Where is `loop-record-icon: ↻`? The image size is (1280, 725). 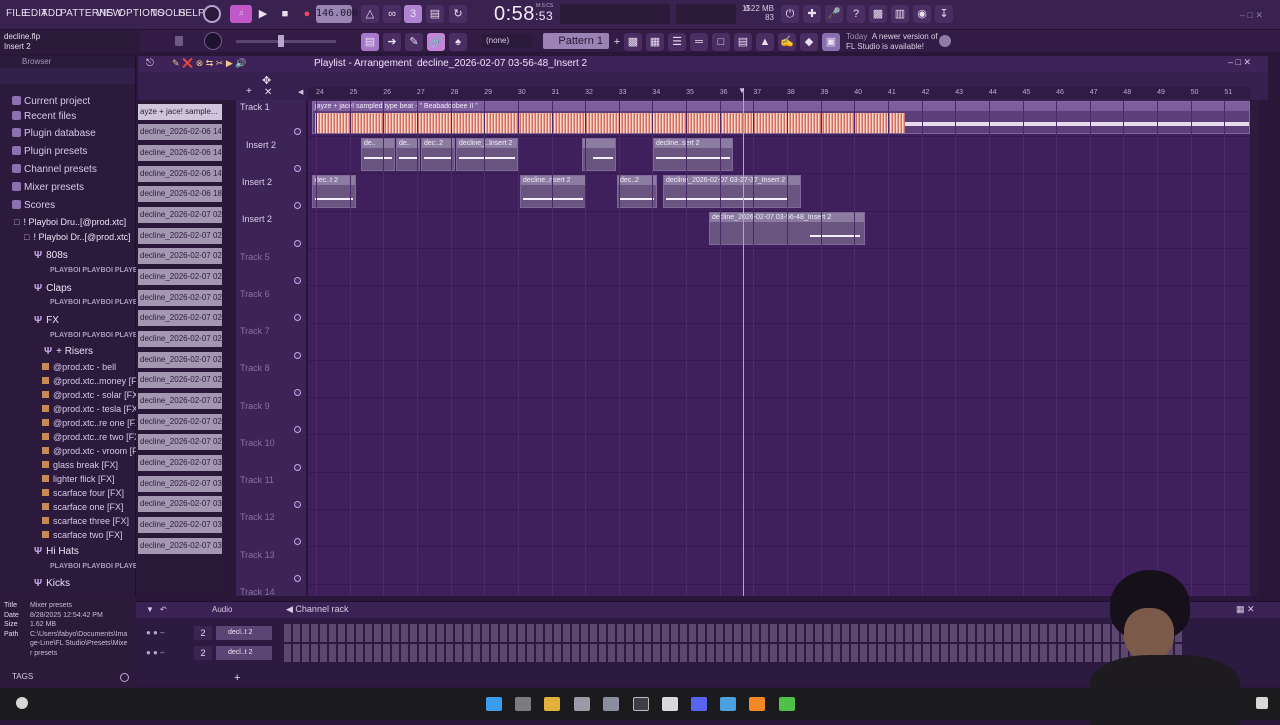
loop-record-icon: ↻ is located at coordinates (458, 14).